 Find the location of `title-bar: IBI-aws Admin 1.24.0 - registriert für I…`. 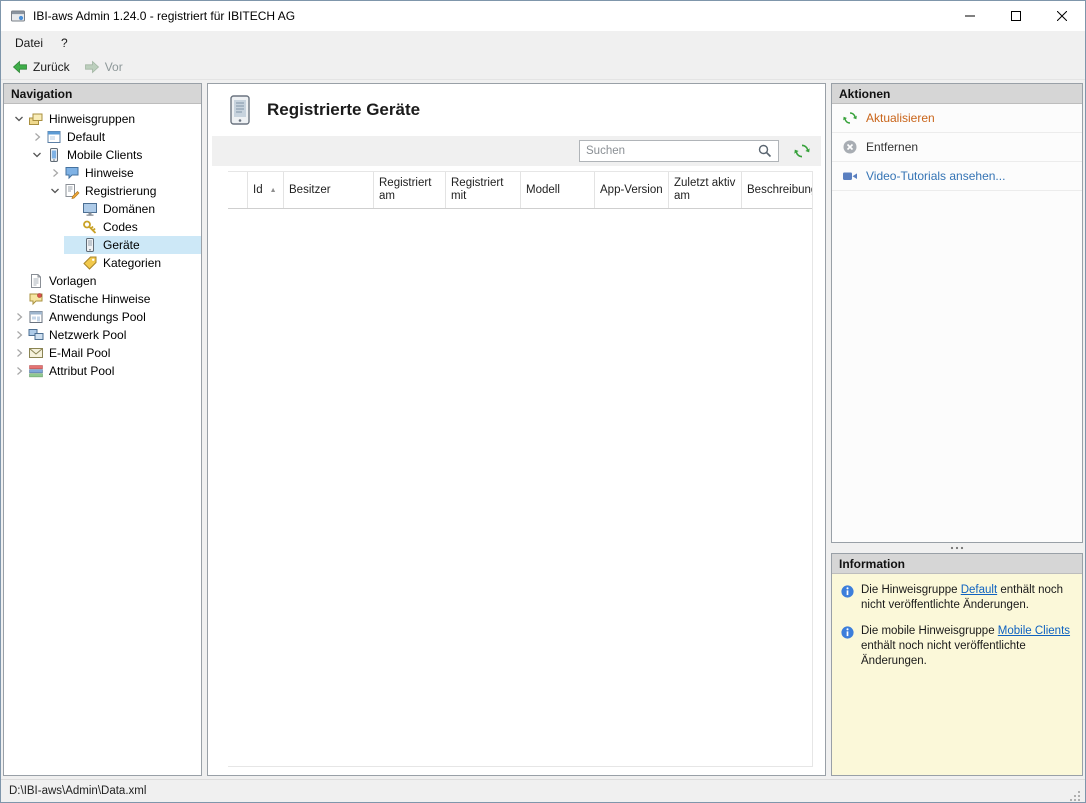

title-bar: IBI-aws Admin 1.24.0 - registriert für I… is located at coordinates (543, 16).